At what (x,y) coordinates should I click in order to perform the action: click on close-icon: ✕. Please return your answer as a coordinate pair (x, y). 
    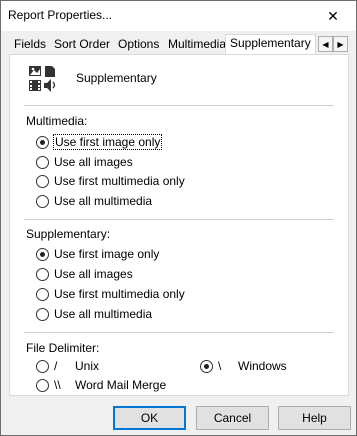
    Looking at the image, I should click on (333, 16).